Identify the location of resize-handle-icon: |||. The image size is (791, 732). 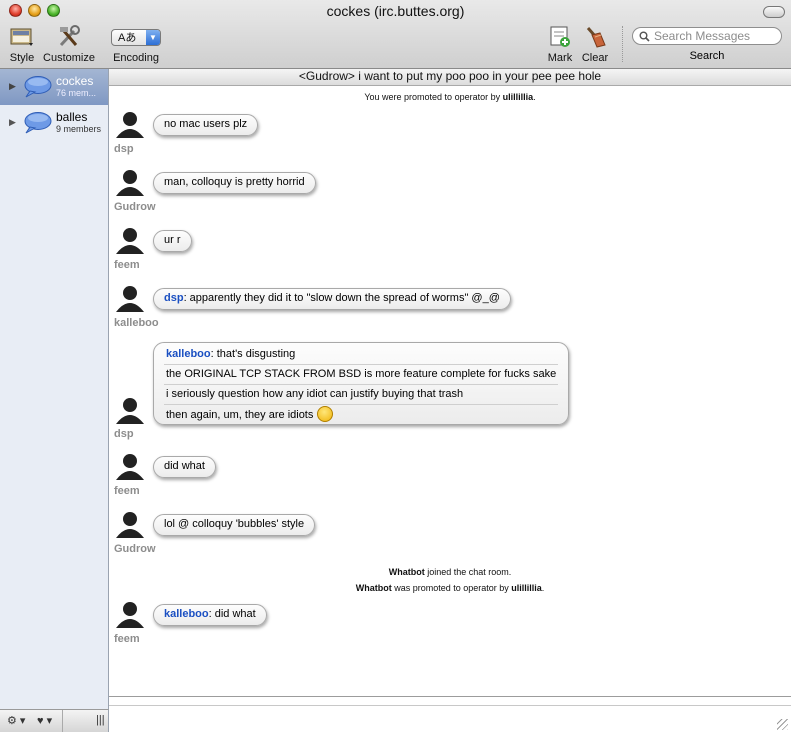
(100, 720).